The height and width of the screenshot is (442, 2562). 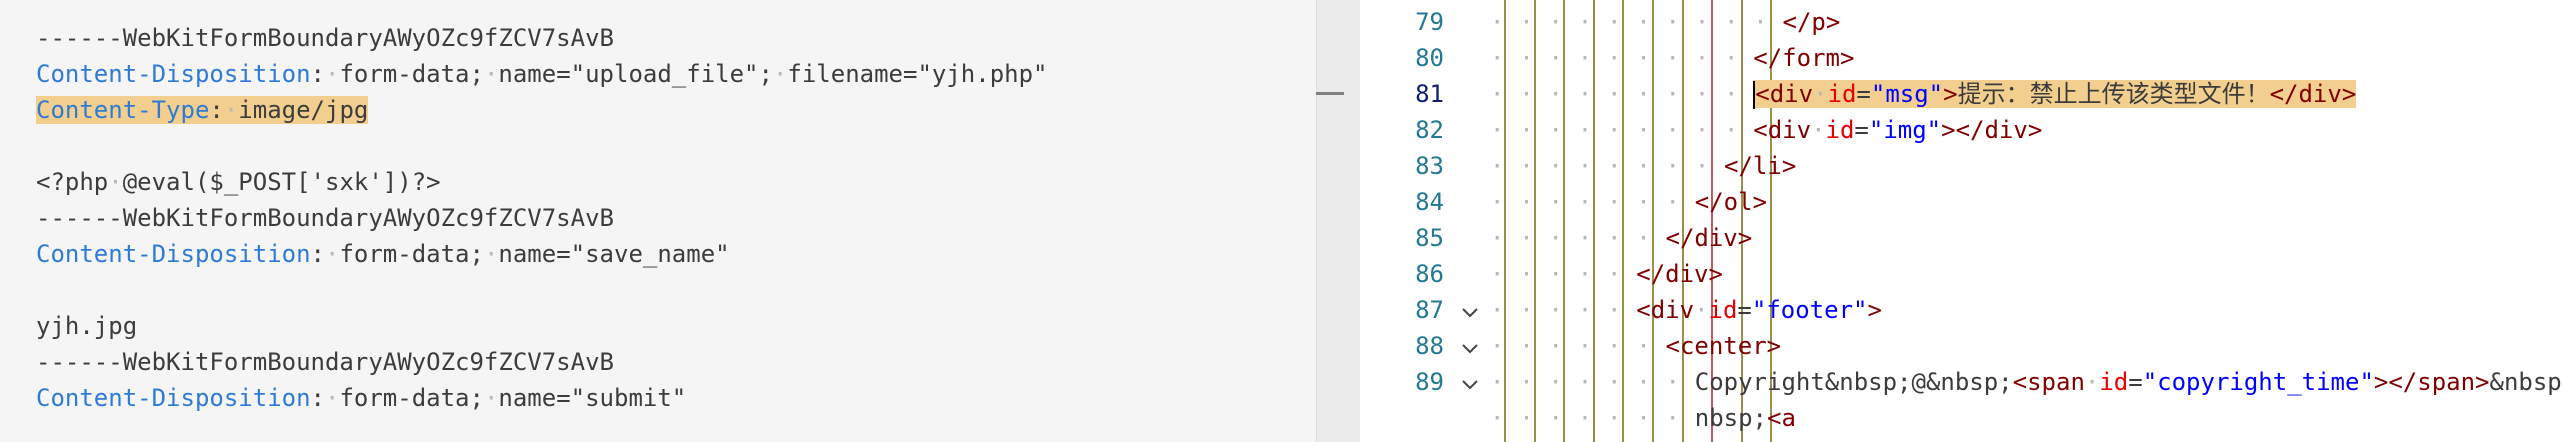 What do you see at coordinates (1429, 202) in the screenshot?
I see `line-number: 84` at bounding box center [1429, 202].